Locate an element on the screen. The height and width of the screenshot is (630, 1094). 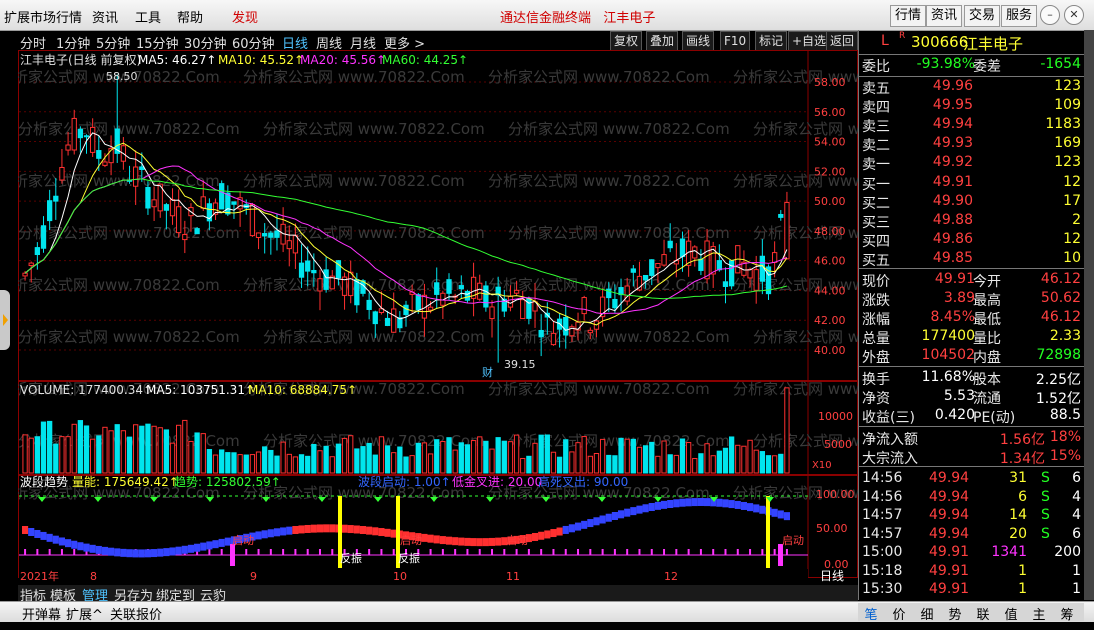
close-icon: ✕ is located at coordinates (1074, 15).